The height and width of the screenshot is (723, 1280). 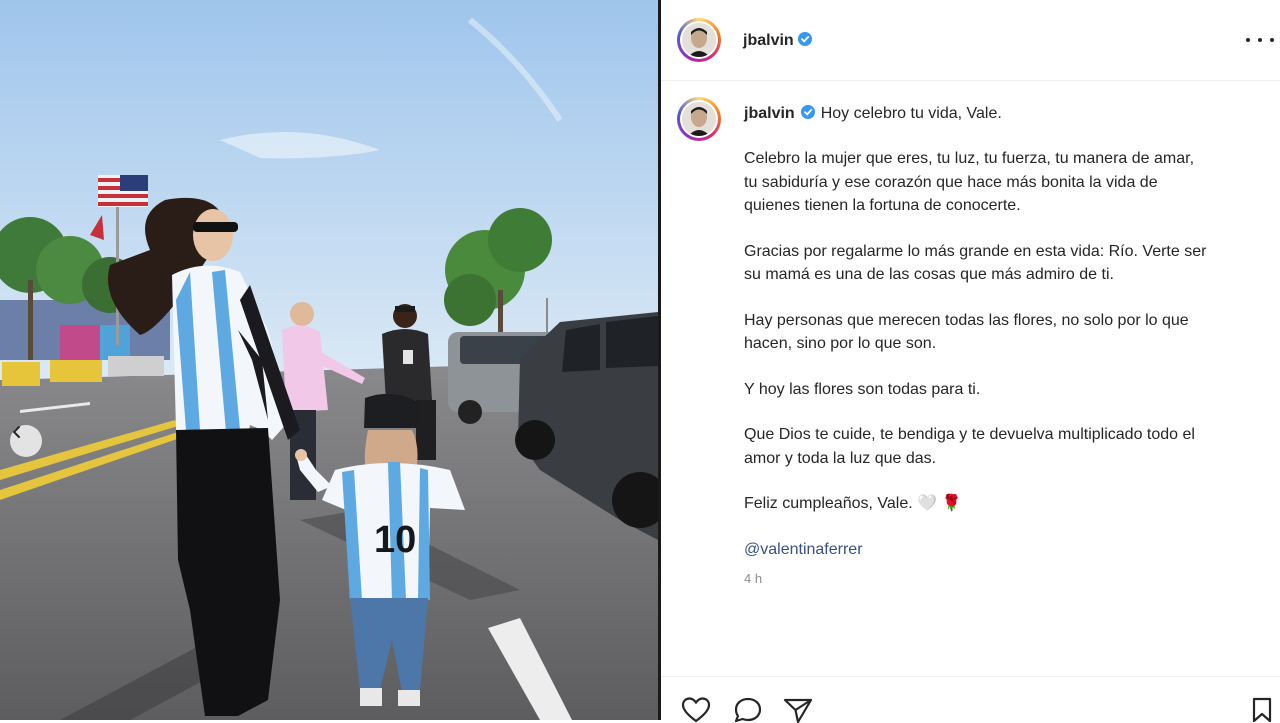 I want to click on caption-first-line: jbalvin Hoy celebro tu vida, Vale., so click(x=1004, y=113).